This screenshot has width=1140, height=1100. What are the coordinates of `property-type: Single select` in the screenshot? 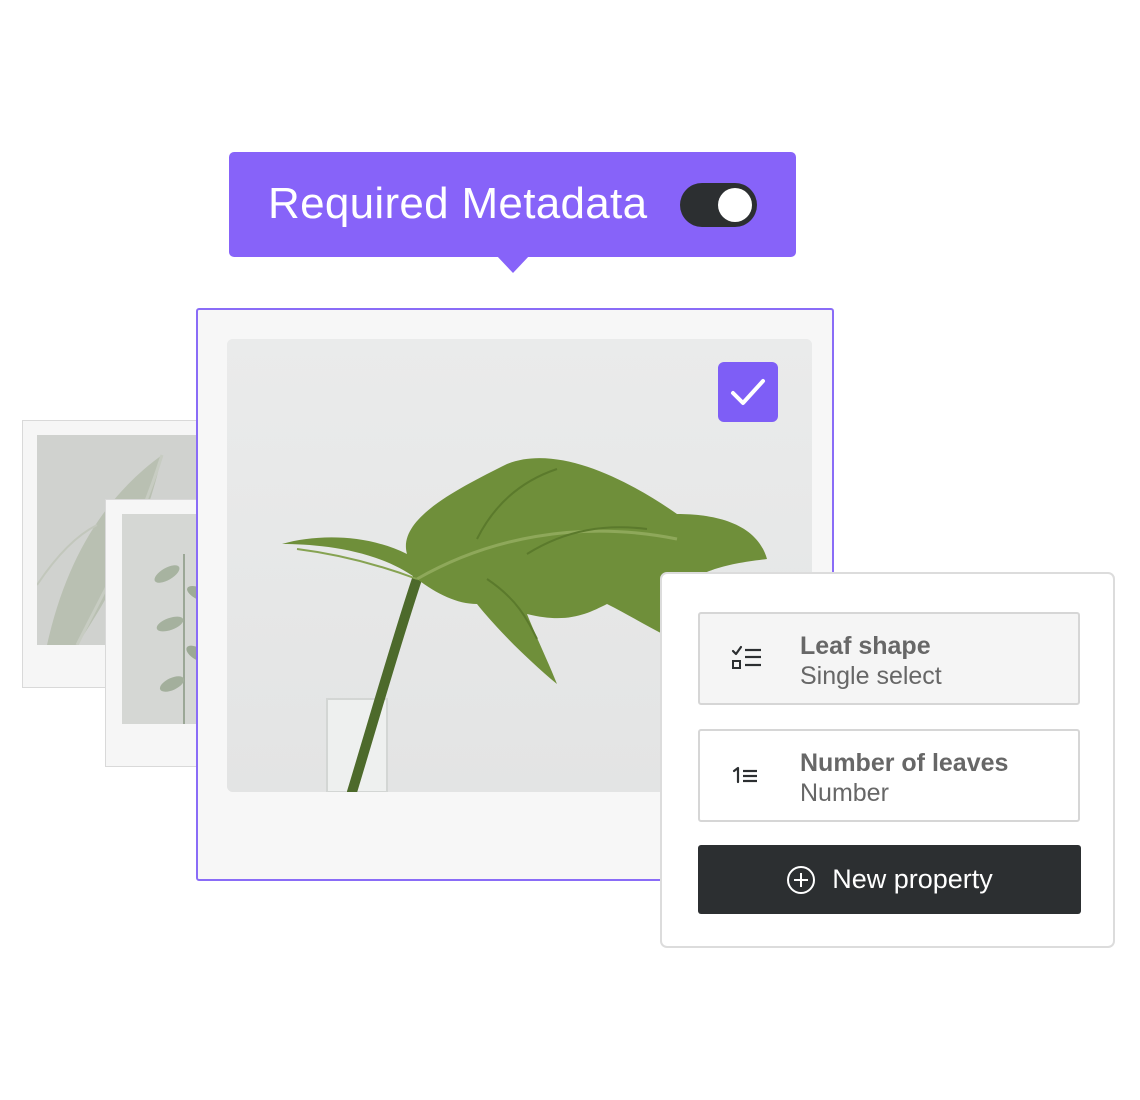 It's located at (871, 676).